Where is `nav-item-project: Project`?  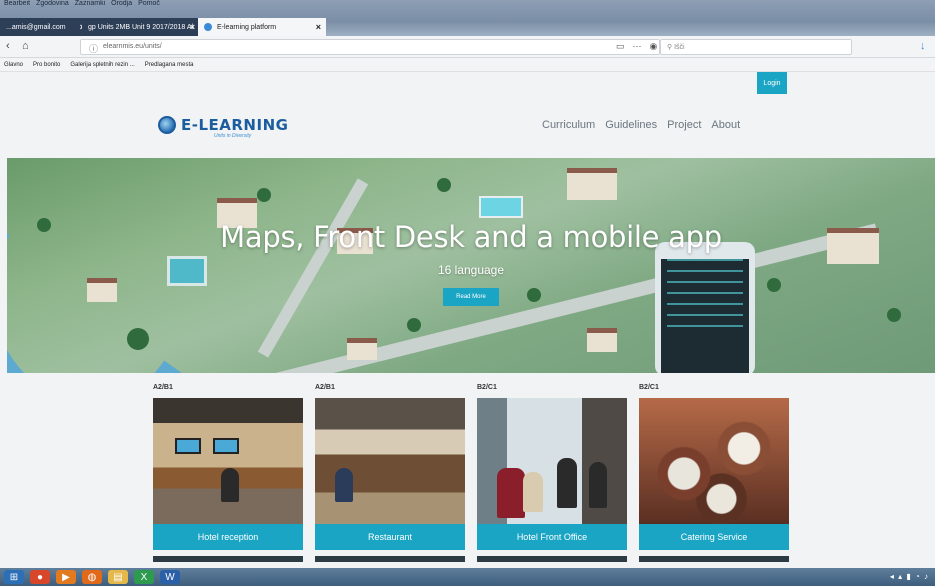 nav-item-project: Project is located at coordinates (684, 125).